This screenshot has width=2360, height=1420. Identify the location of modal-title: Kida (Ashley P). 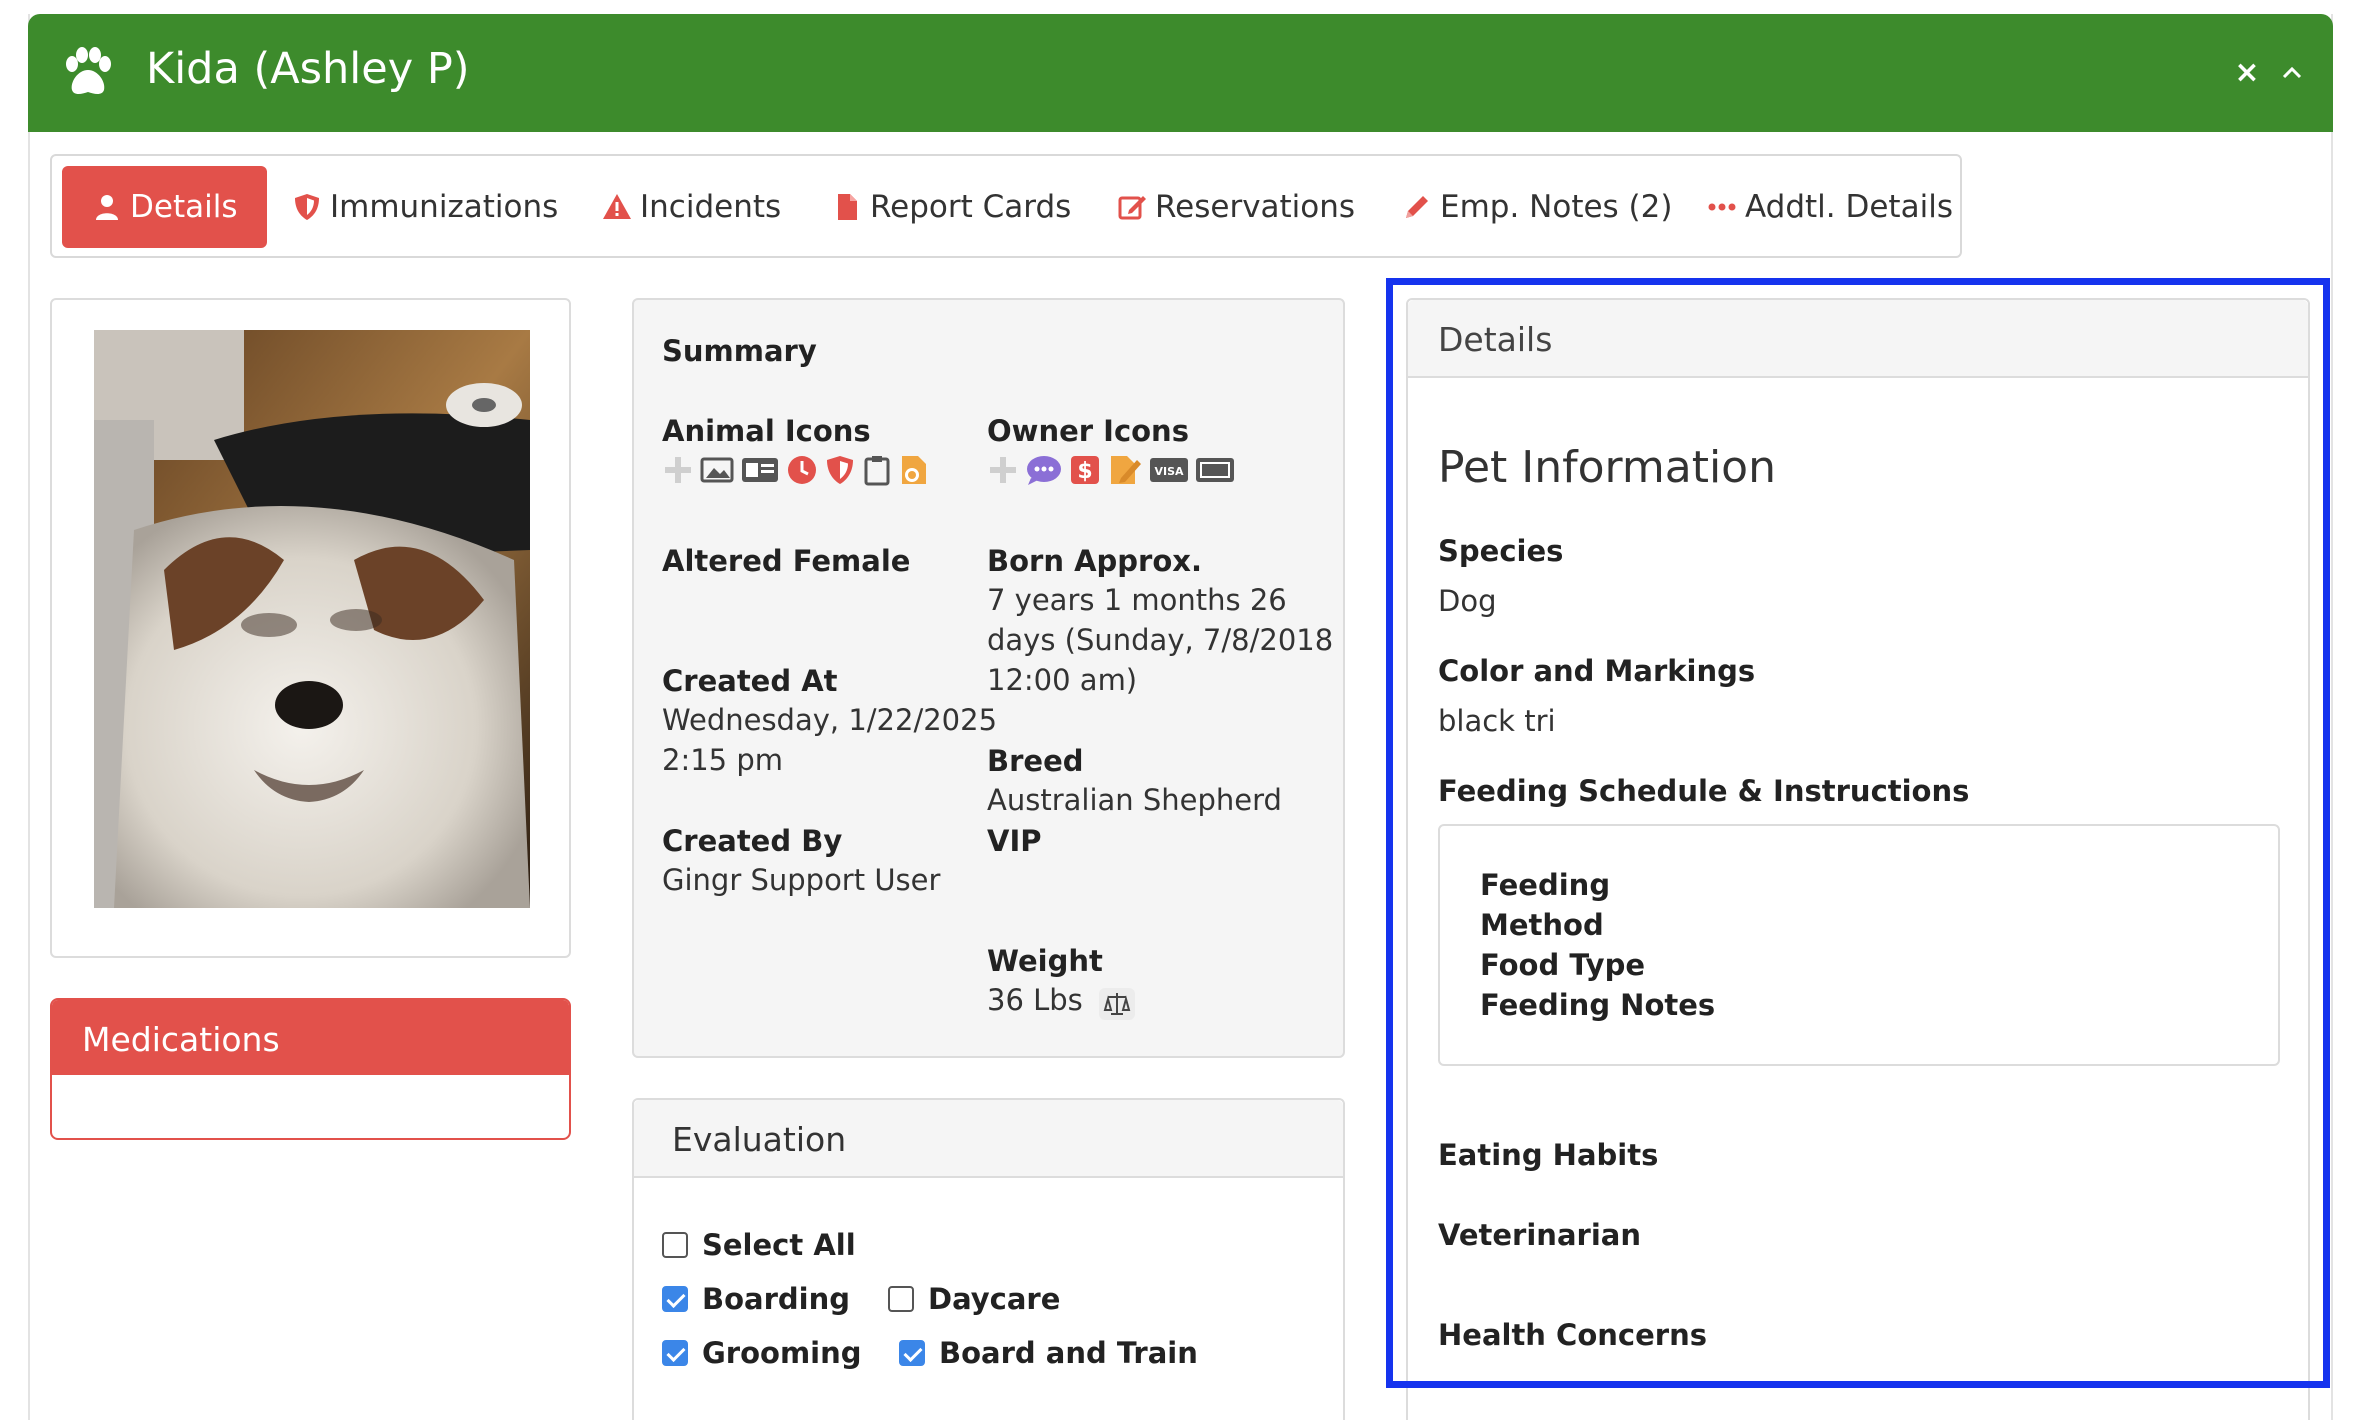
(308, 69).